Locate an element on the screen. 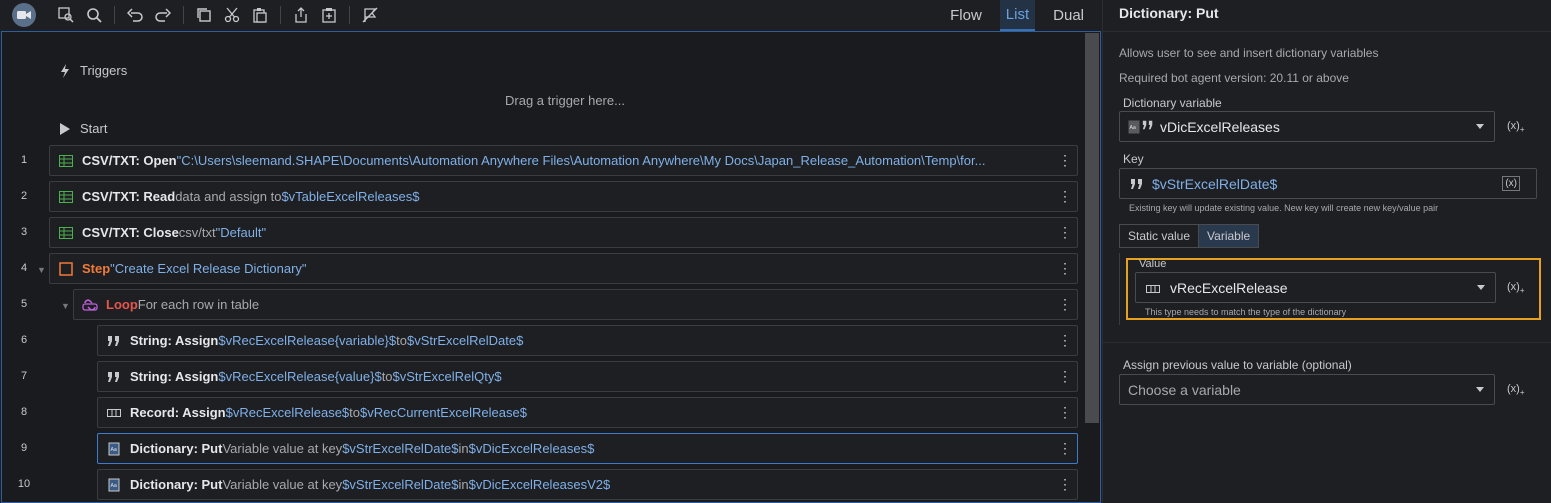 Image resolution: width=1551 pixels, height=503 pixels. disable-button is located at coordinates (370, 15).